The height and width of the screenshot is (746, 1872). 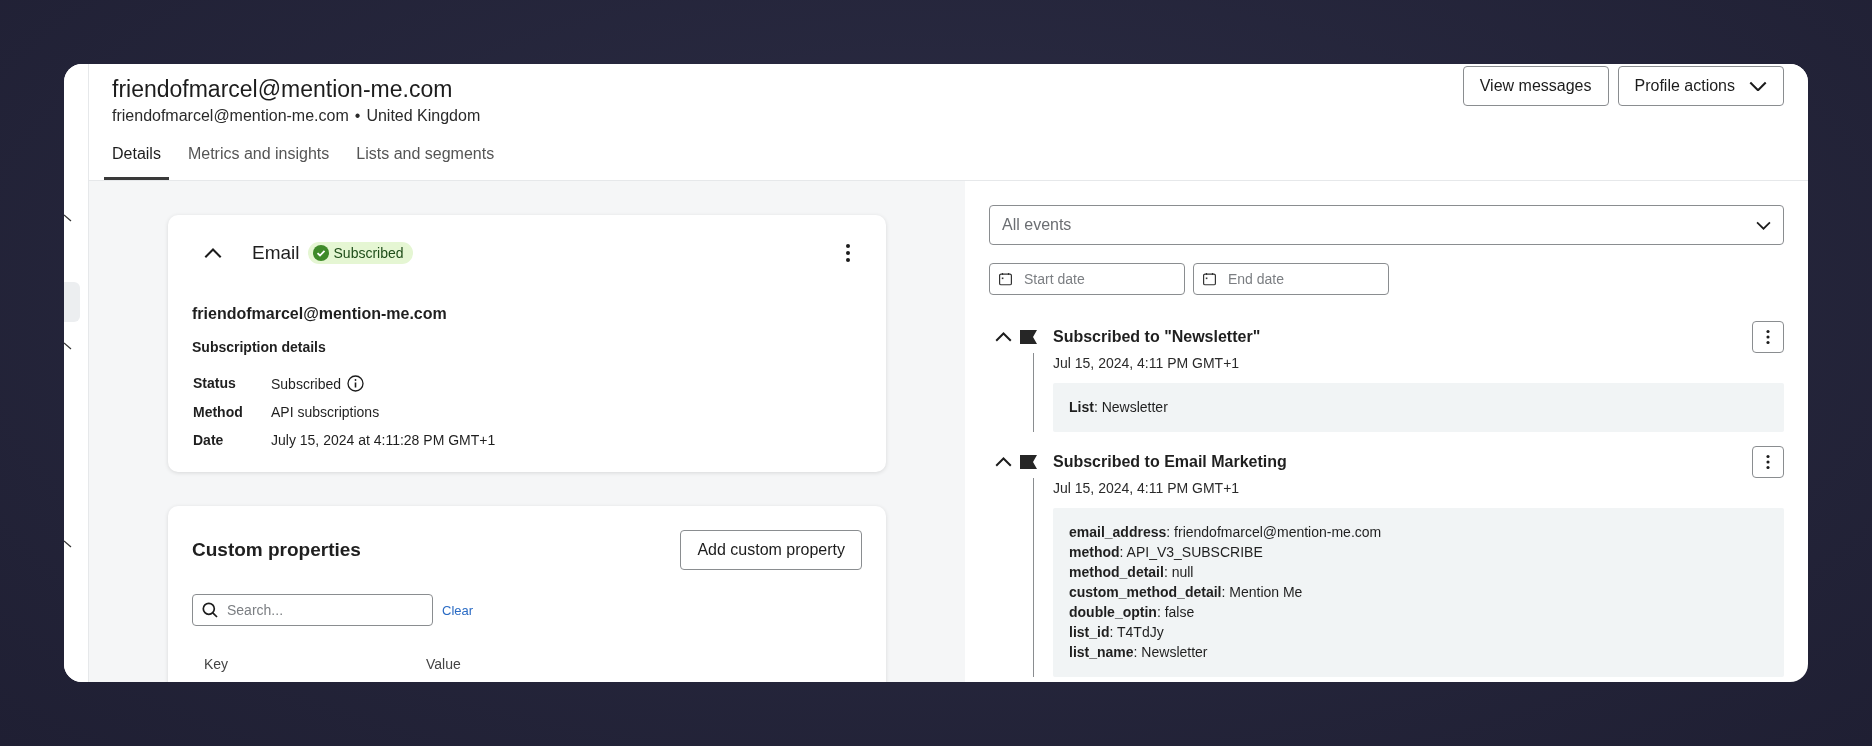 What do you see at coordinates (1132, 572) in the screenshot?
I see `event-property: method_detail: null` at bounding box center [1132, 572].